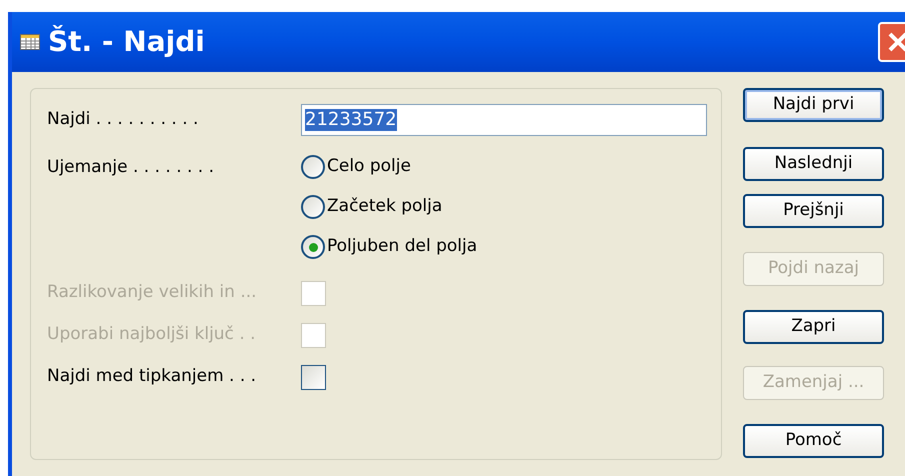 This screenshot has height=476, width=905. What do you see at coordinates (313, 377) in the screenshot?
I see `checkbox` at bounding box center [313, 377].